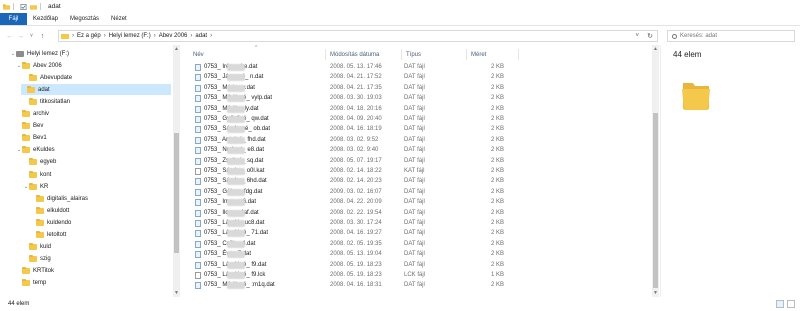  What do you see at coordinates (35, 271) in the screenshot?
I see `tree-item: KRTitok` at bounding box center [35, 271].